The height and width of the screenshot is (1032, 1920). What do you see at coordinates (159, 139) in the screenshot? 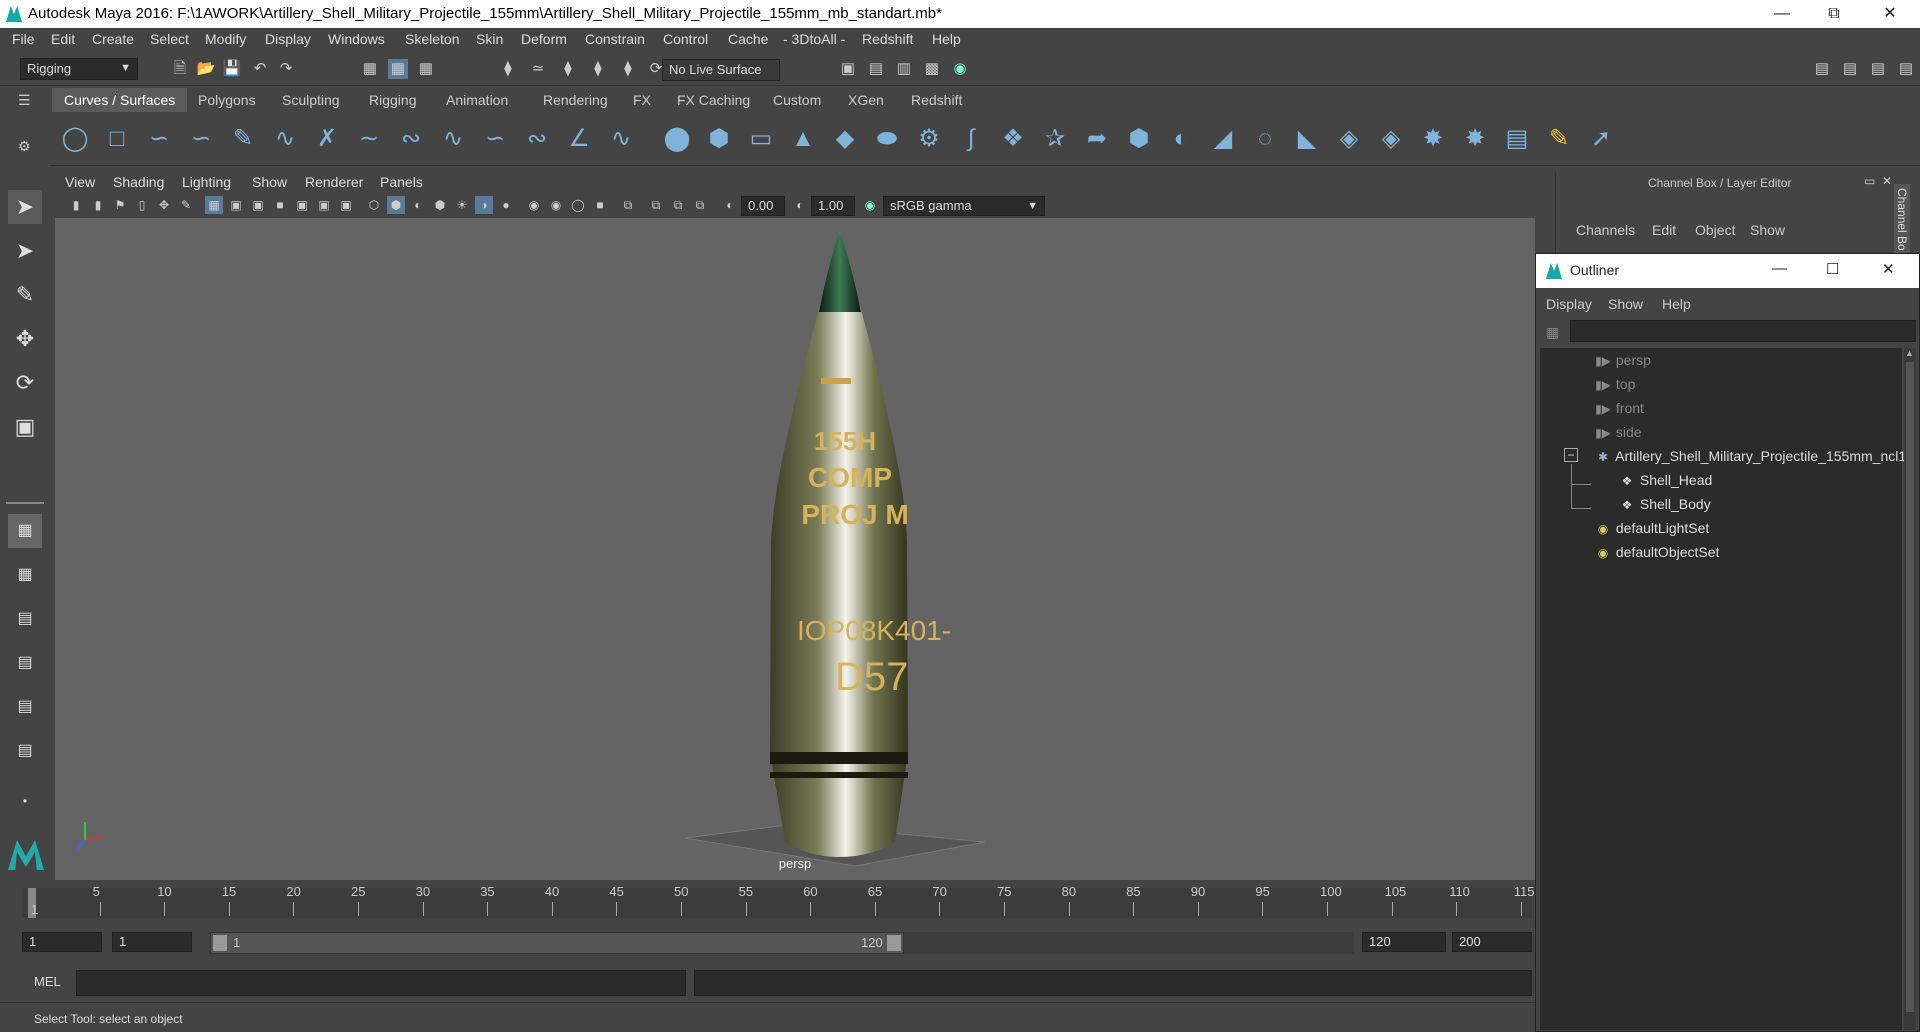
I see `cv-curve-icon: ∽` at bounding box center [159, 139].